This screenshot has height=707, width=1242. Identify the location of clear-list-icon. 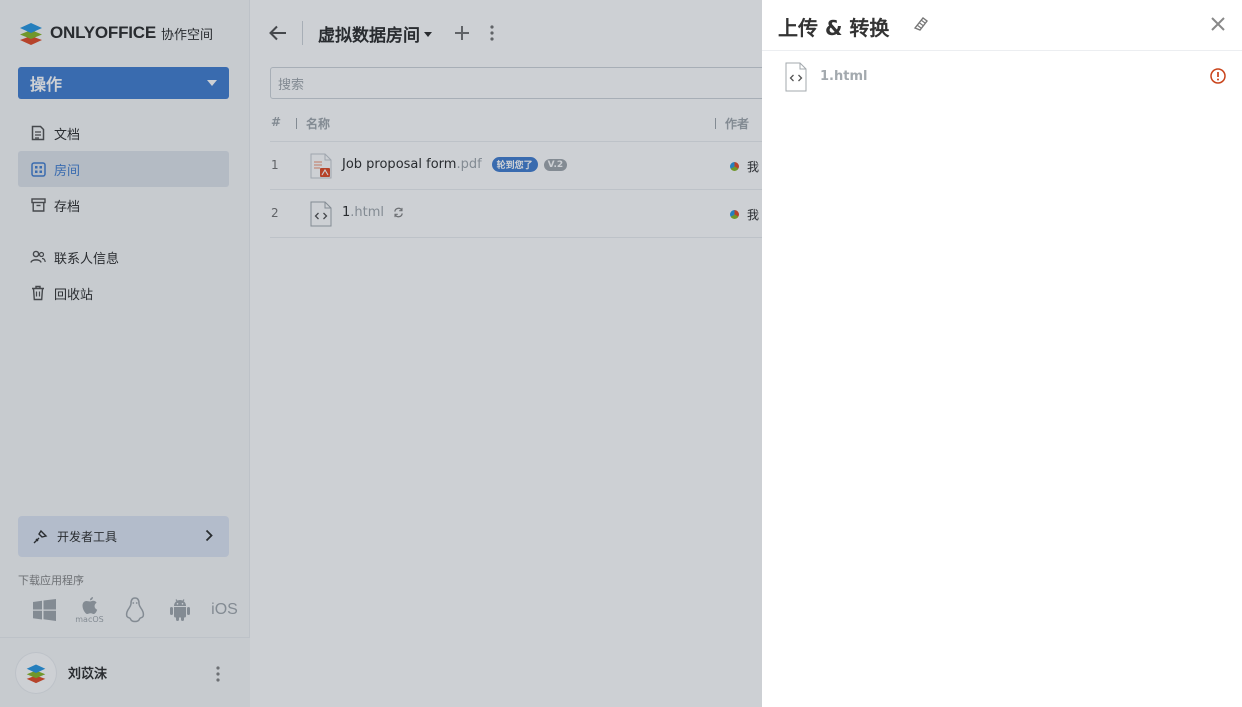
(921, 23).